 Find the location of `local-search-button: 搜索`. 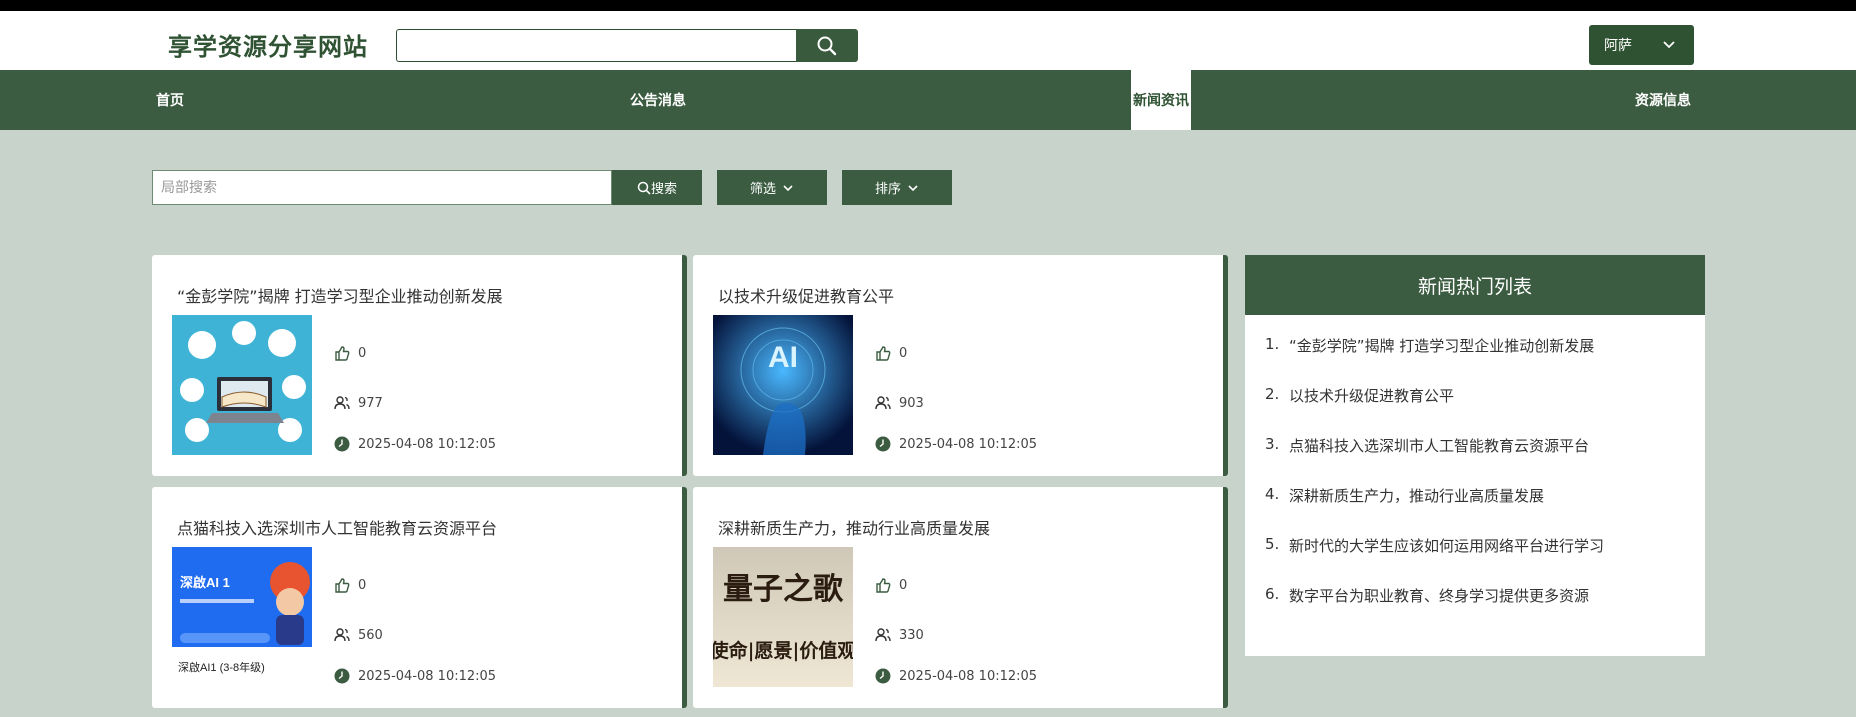

local-search-button: 搜索 is located at coordinates (657, 187).